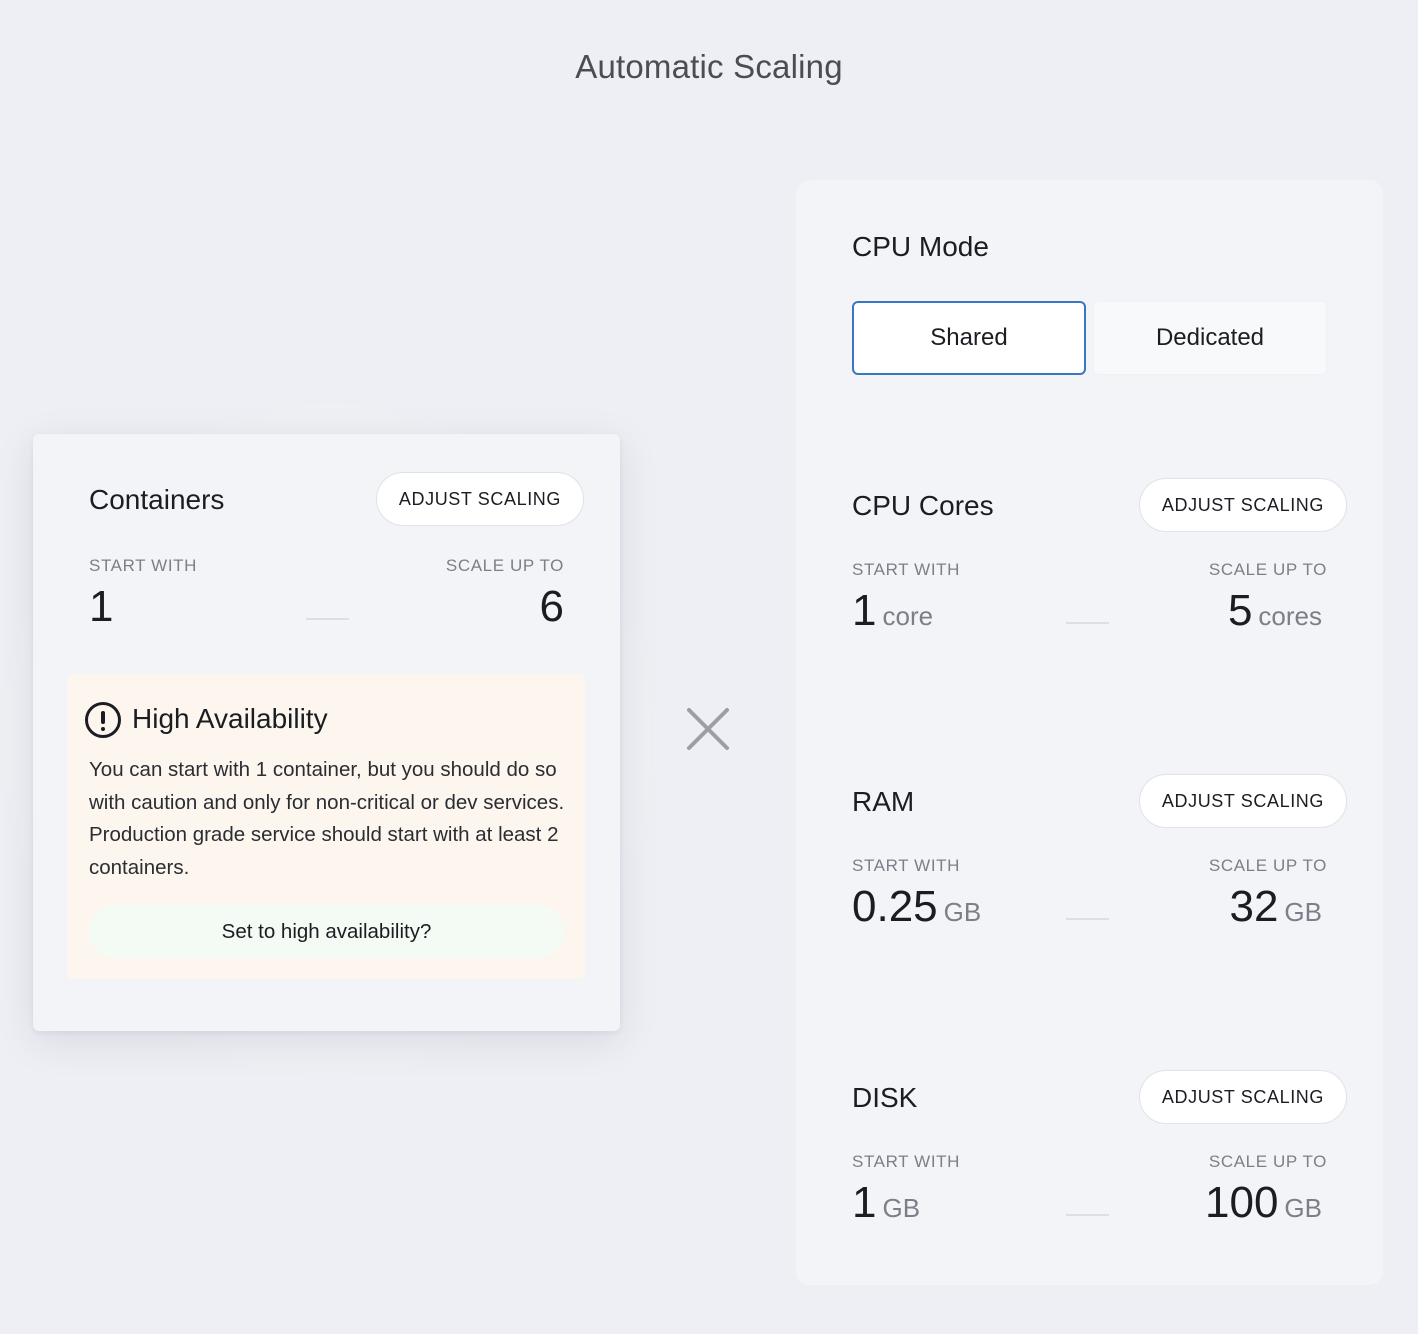 The width and height of the screenshot is (1418, 1334). I want to click on cpu-mode-dedicated-button: Dedicated, so click(1210, 338).